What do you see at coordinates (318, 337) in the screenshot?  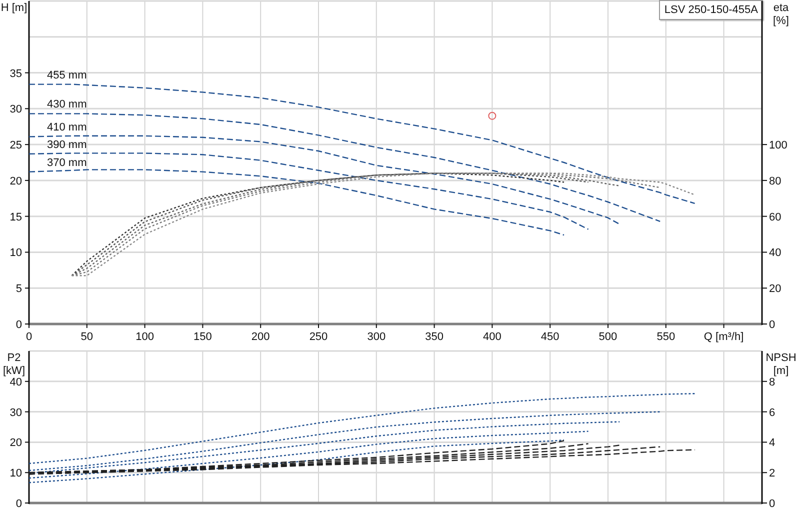 I see `axis-tick-label: 250` at bounding box center [318, 337].